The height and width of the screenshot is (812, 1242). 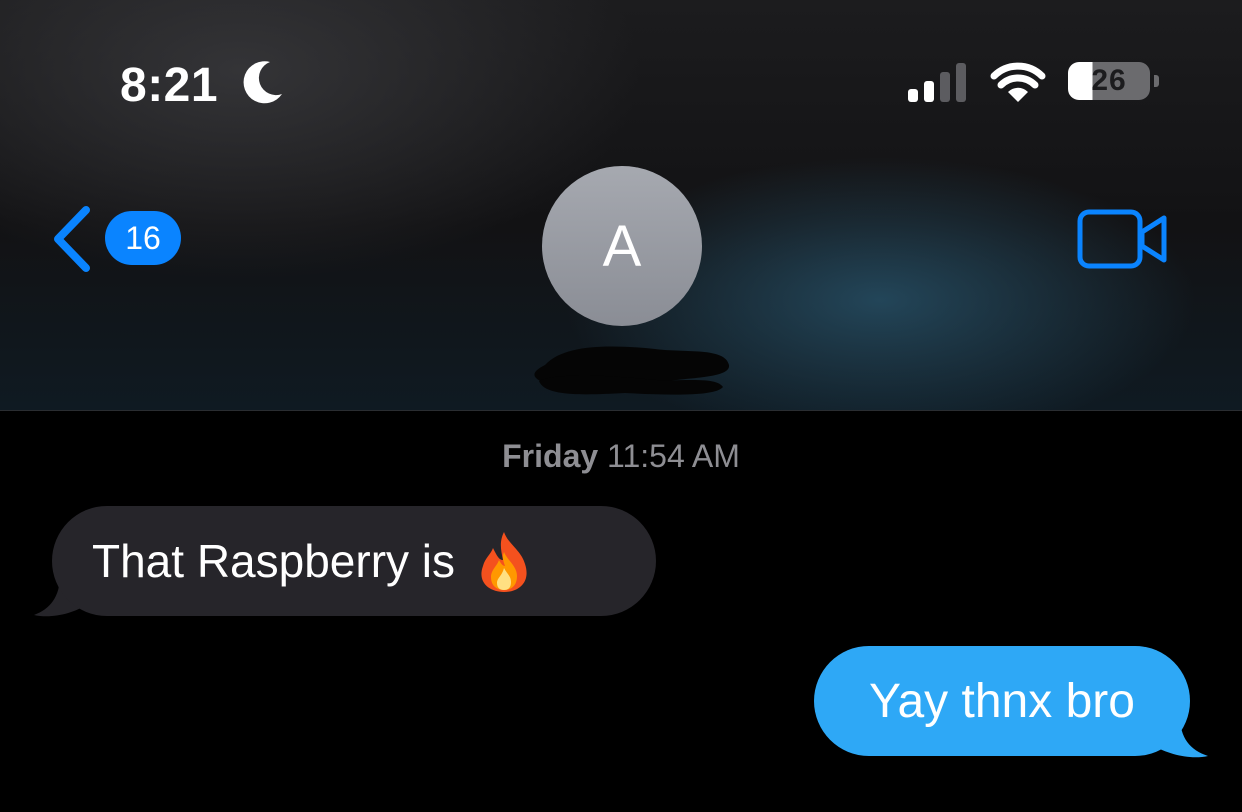 I want to click on fire-emoji, so click(x=504, y=562).